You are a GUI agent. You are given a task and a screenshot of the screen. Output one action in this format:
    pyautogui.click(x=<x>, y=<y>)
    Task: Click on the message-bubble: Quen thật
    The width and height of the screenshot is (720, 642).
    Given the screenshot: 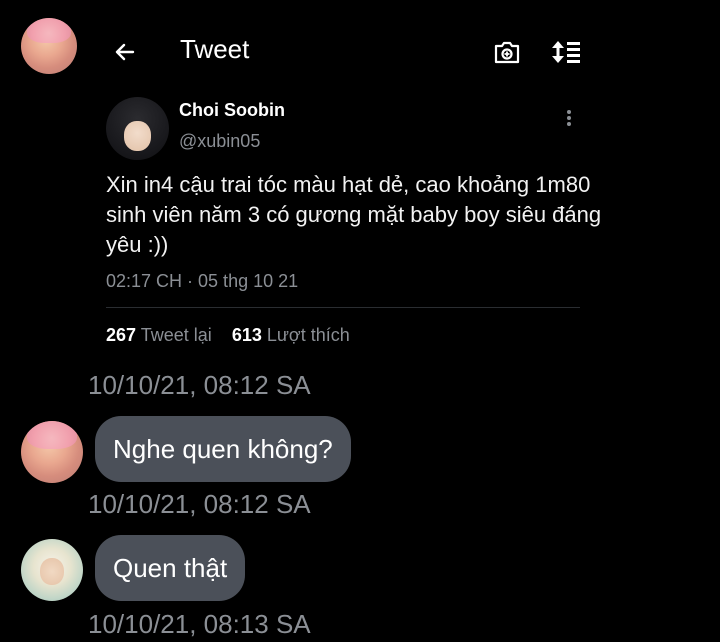 What is the action you would take?
    pyautogui.click(x=170, y=568)
    